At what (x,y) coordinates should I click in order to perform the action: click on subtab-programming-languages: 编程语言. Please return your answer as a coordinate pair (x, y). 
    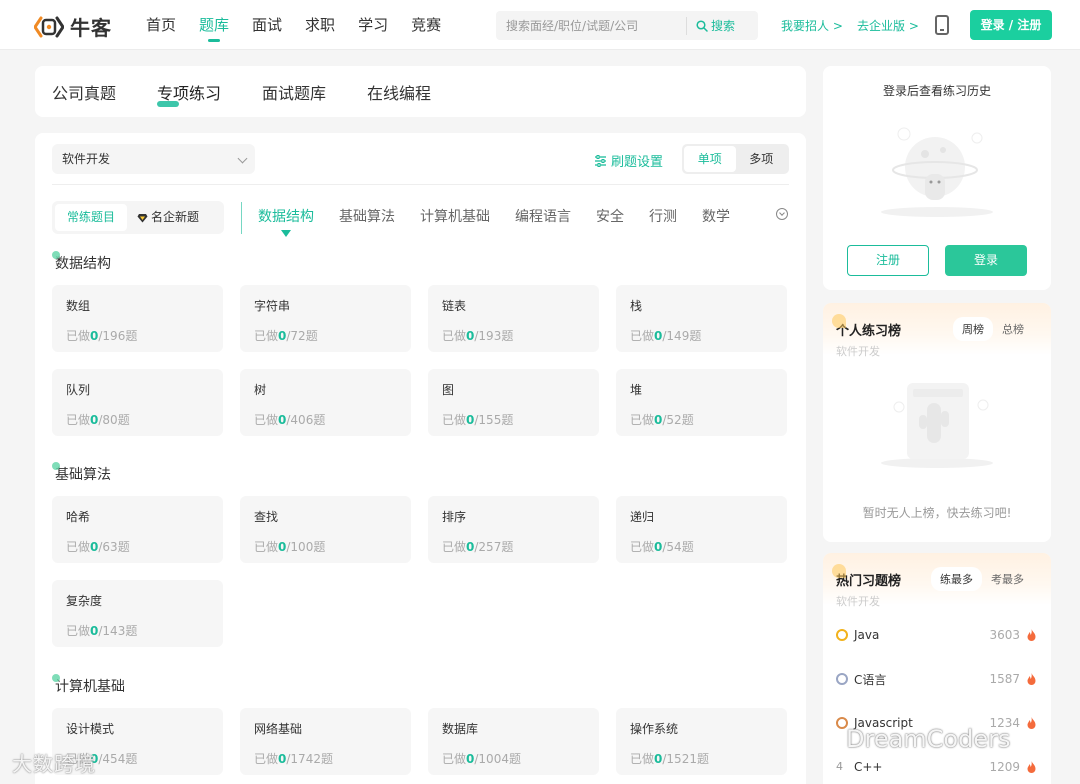
    Looking at the image, I should click on (543, 216).